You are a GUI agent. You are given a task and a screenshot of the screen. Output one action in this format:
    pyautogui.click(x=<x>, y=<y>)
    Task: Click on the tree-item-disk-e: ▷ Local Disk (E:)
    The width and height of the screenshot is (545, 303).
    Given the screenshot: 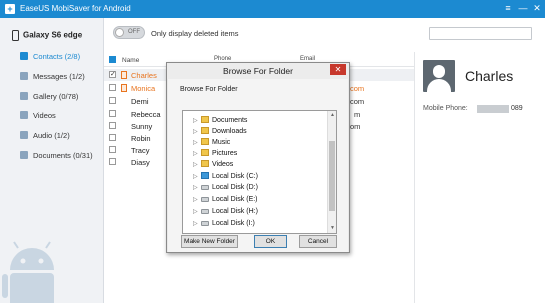 What is the action you would take?
    pyautogui.click(x=225, y=201)
    